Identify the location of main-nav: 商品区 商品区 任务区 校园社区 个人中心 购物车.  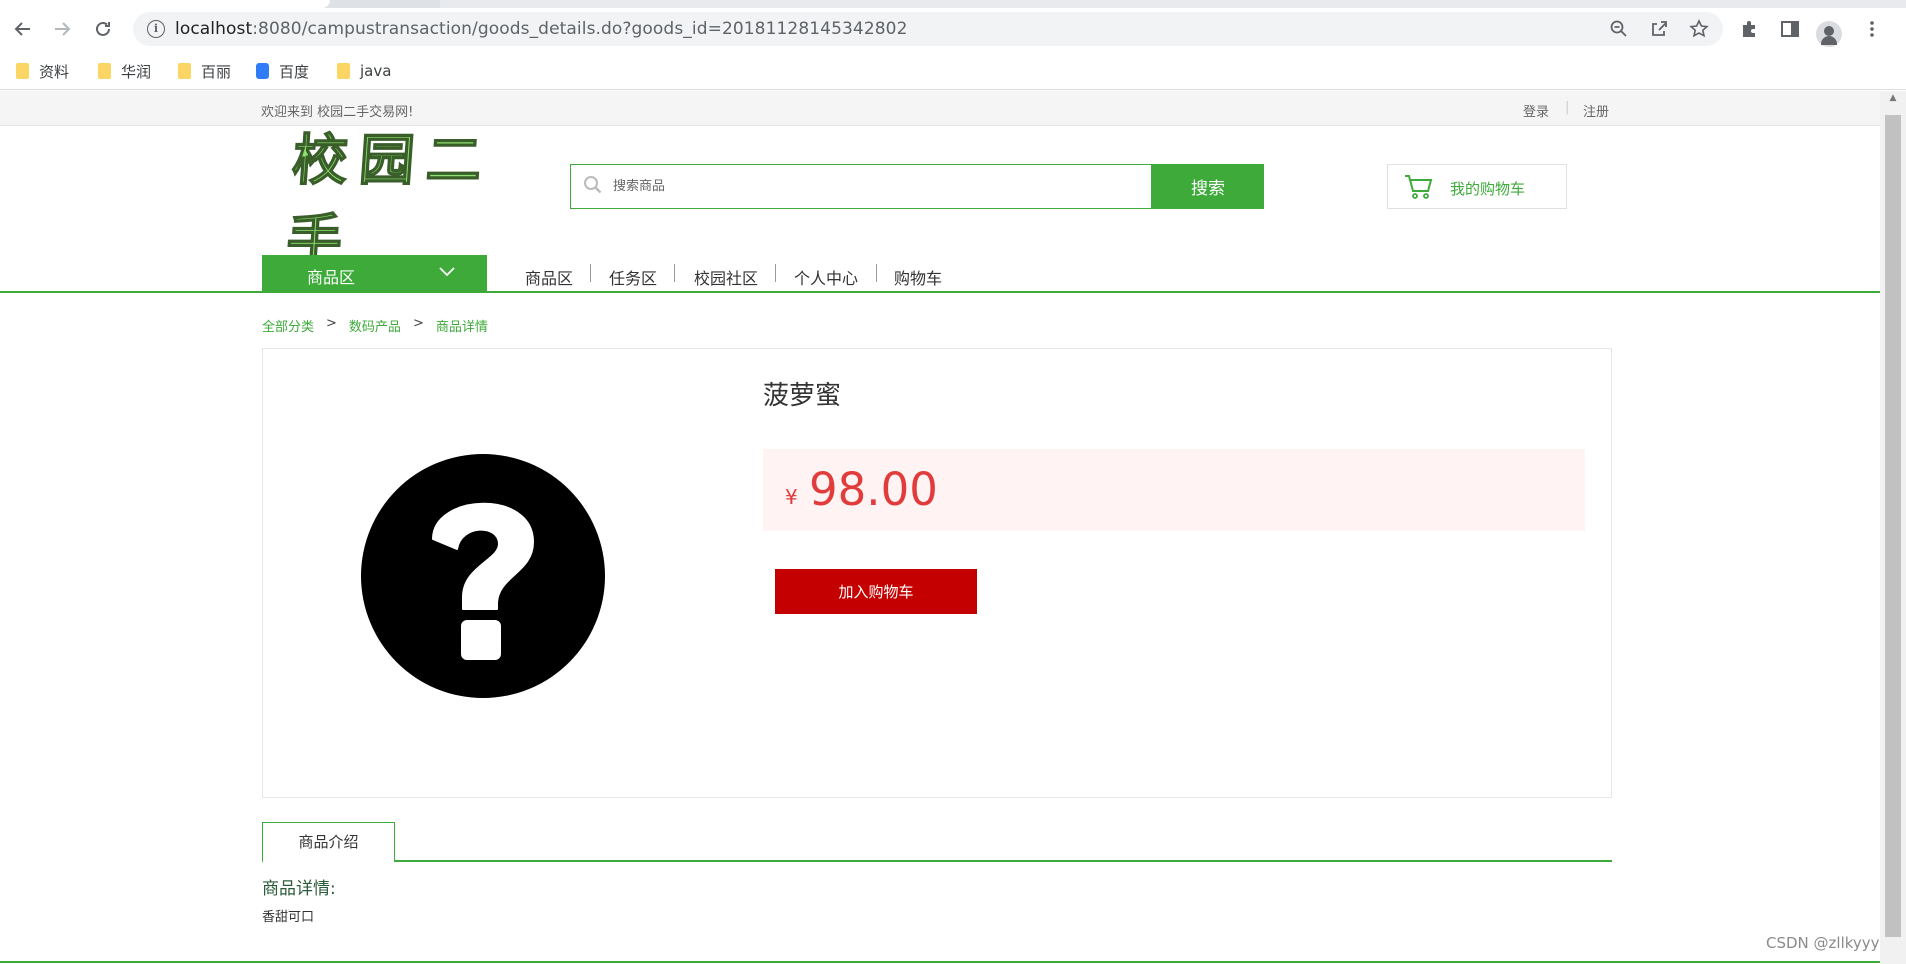
(940, 274).